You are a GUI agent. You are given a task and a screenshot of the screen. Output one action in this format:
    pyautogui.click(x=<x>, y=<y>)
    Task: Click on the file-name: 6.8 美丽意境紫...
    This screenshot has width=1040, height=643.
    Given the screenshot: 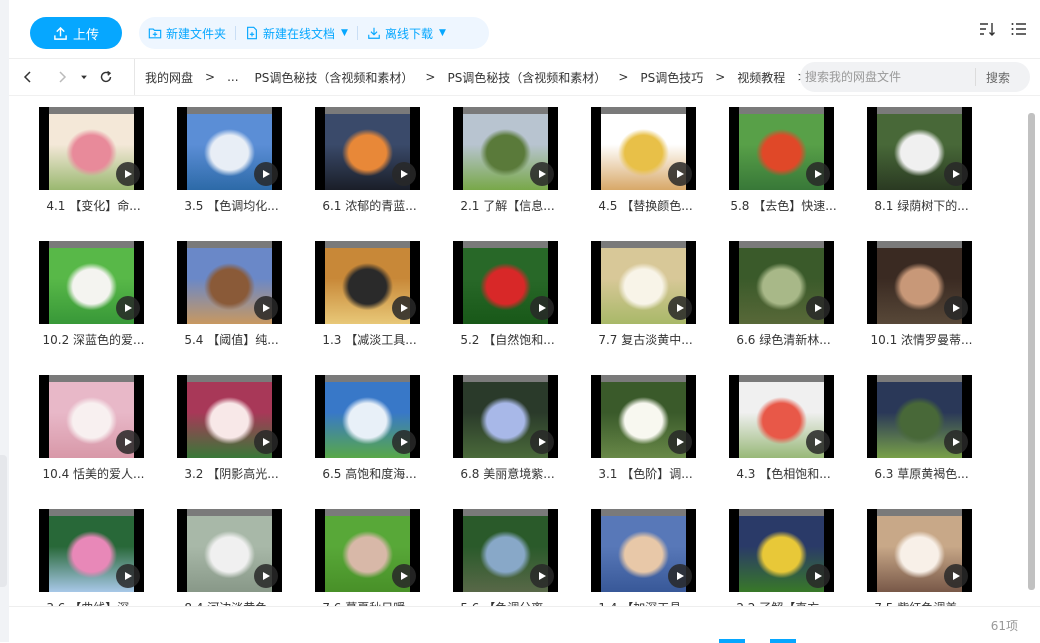 What is the action you would take?
    pyautogui.click(x=507, y=473)
    